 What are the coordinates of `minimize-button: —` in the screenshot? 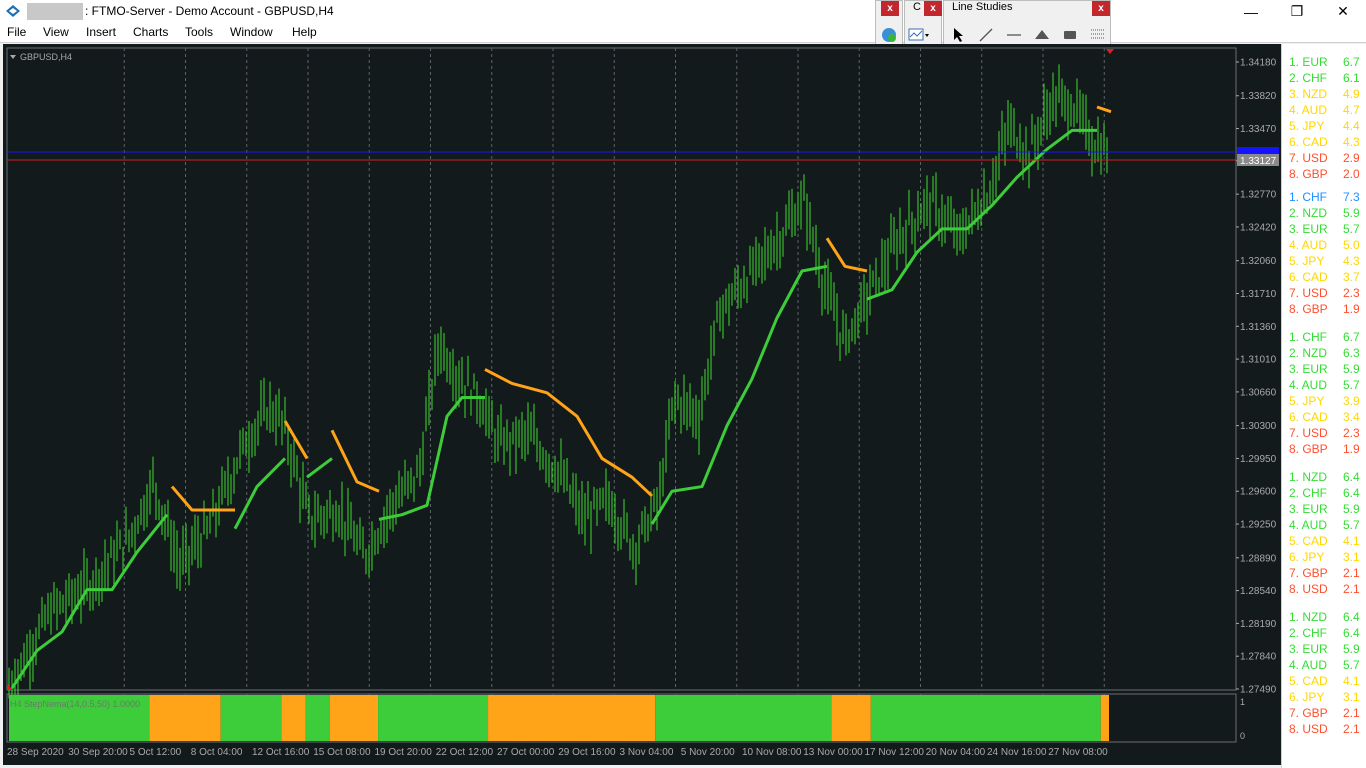 It's located at (1251, 11).